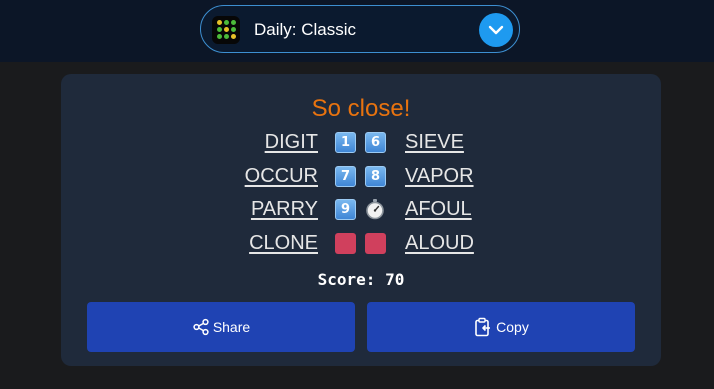 The width and height of the screenshot is (714, 389). Describe the element at coordinates (283, 243) in the screenshot. I see `left-word: CLONE` at that location.